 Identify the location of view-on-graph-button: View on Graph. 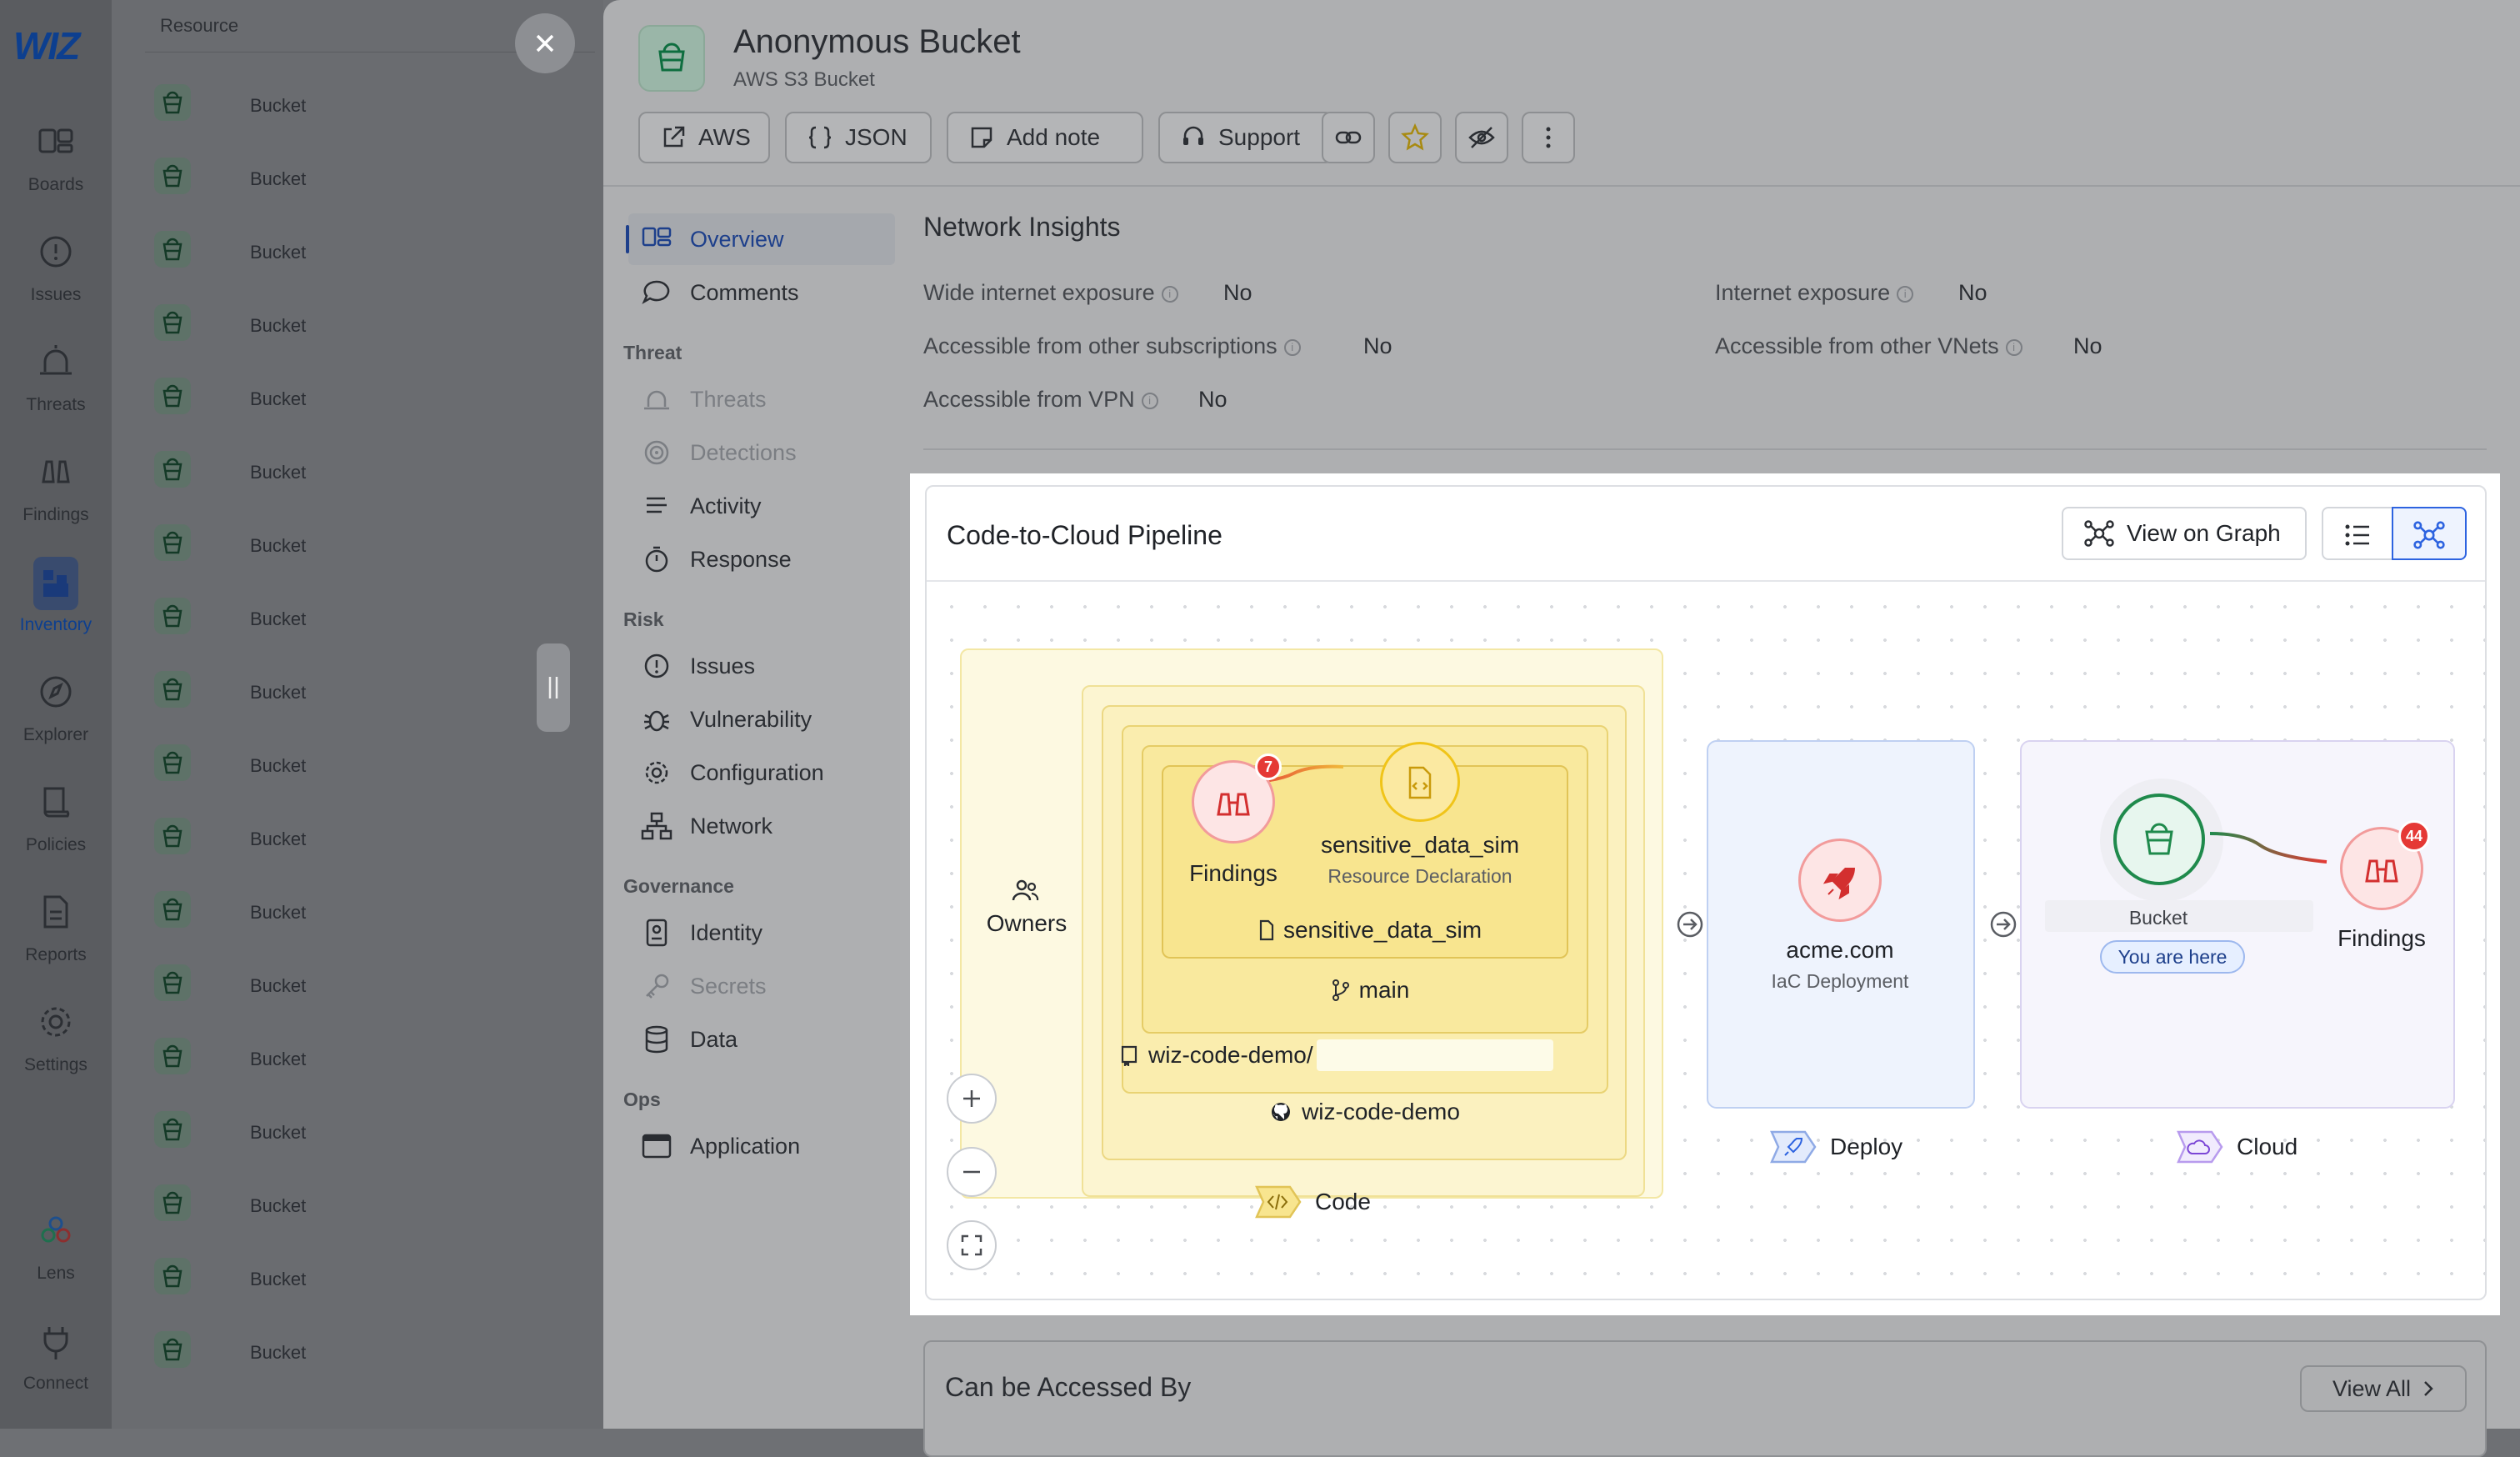
(2184, 533).